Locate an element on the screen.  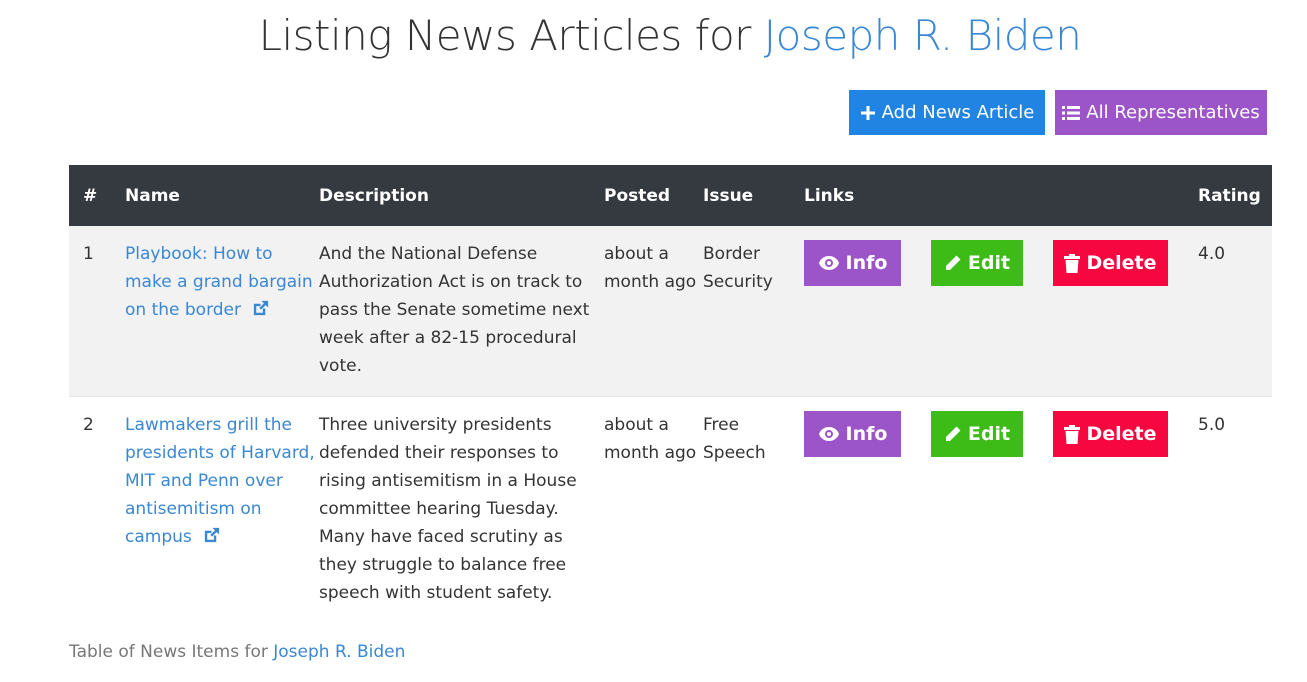
all-representatives-button: All Representatives is located at coordinates (1161, 112).